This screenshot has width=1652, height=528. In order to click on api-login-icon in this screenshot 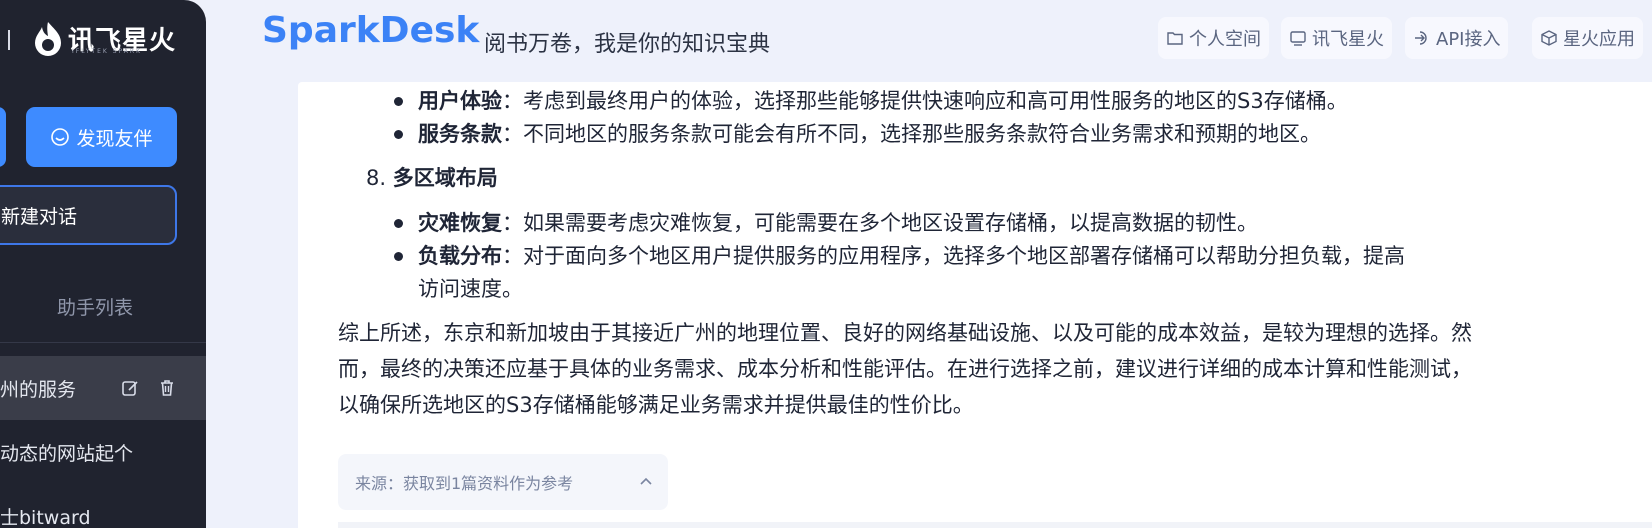, I will do `click(1421, 38)`.